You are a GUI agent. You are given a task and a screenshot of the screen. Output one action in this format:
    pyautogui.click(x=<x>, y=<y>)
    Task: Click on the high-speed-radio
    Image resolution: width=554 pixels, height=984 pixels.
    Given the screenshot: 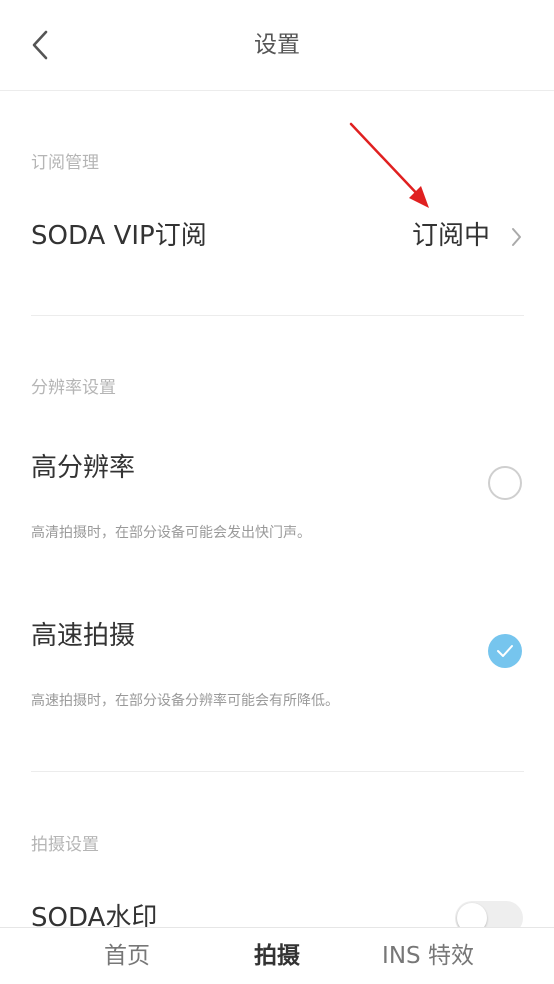 What is the action you would take?
    pyautogui.click(x=505, y=651)
    